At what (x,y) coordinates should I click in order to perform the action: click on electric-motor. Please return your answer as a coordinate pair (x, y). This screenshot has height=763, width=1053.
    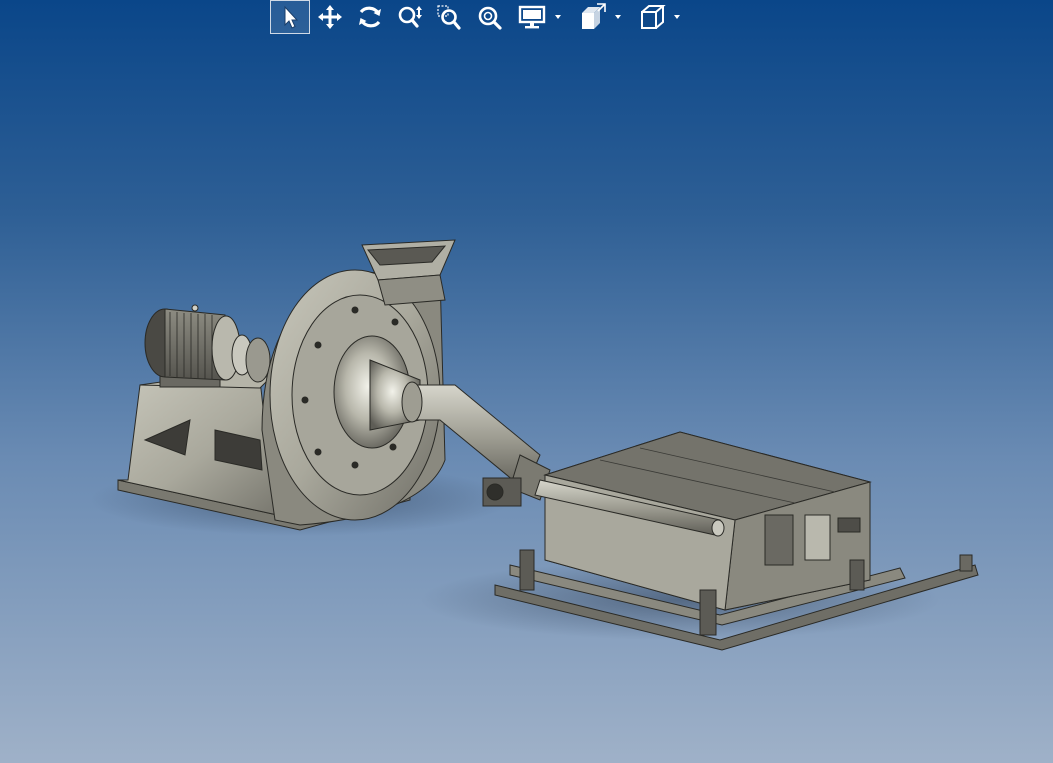
    Looking at the image, I should click on (207, 346).